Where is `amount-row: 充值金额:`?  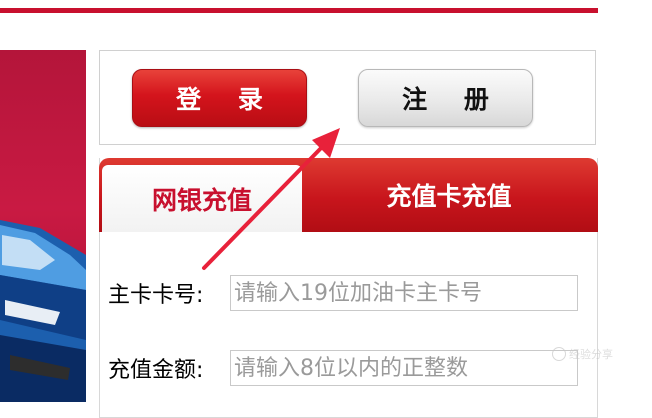 amount-row: 充值金额: is located at coordinates (343, 368).